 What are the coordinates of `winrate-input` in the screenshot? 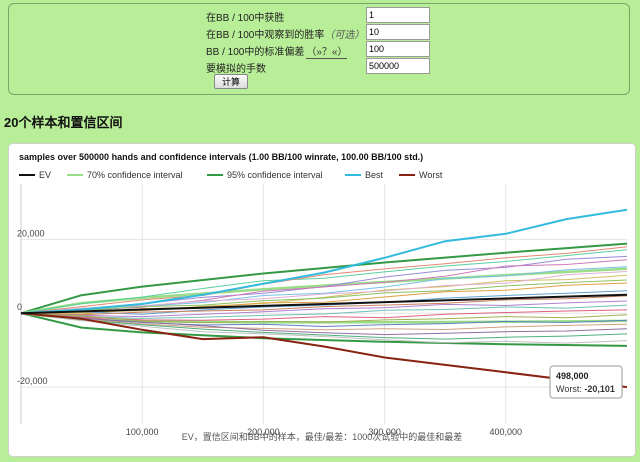 It's located at (398, 15).